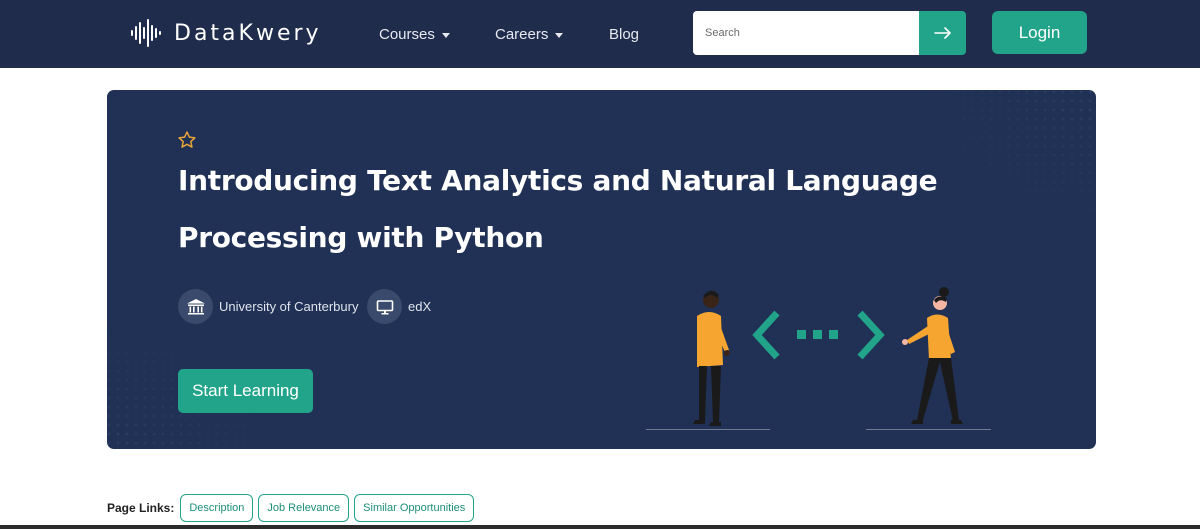 This screenshot has width=1200, height=529. What do you see at coordinates (420, 306) in the screenshot?
I see `platform-name: edX` at bounding box center [420, 306].